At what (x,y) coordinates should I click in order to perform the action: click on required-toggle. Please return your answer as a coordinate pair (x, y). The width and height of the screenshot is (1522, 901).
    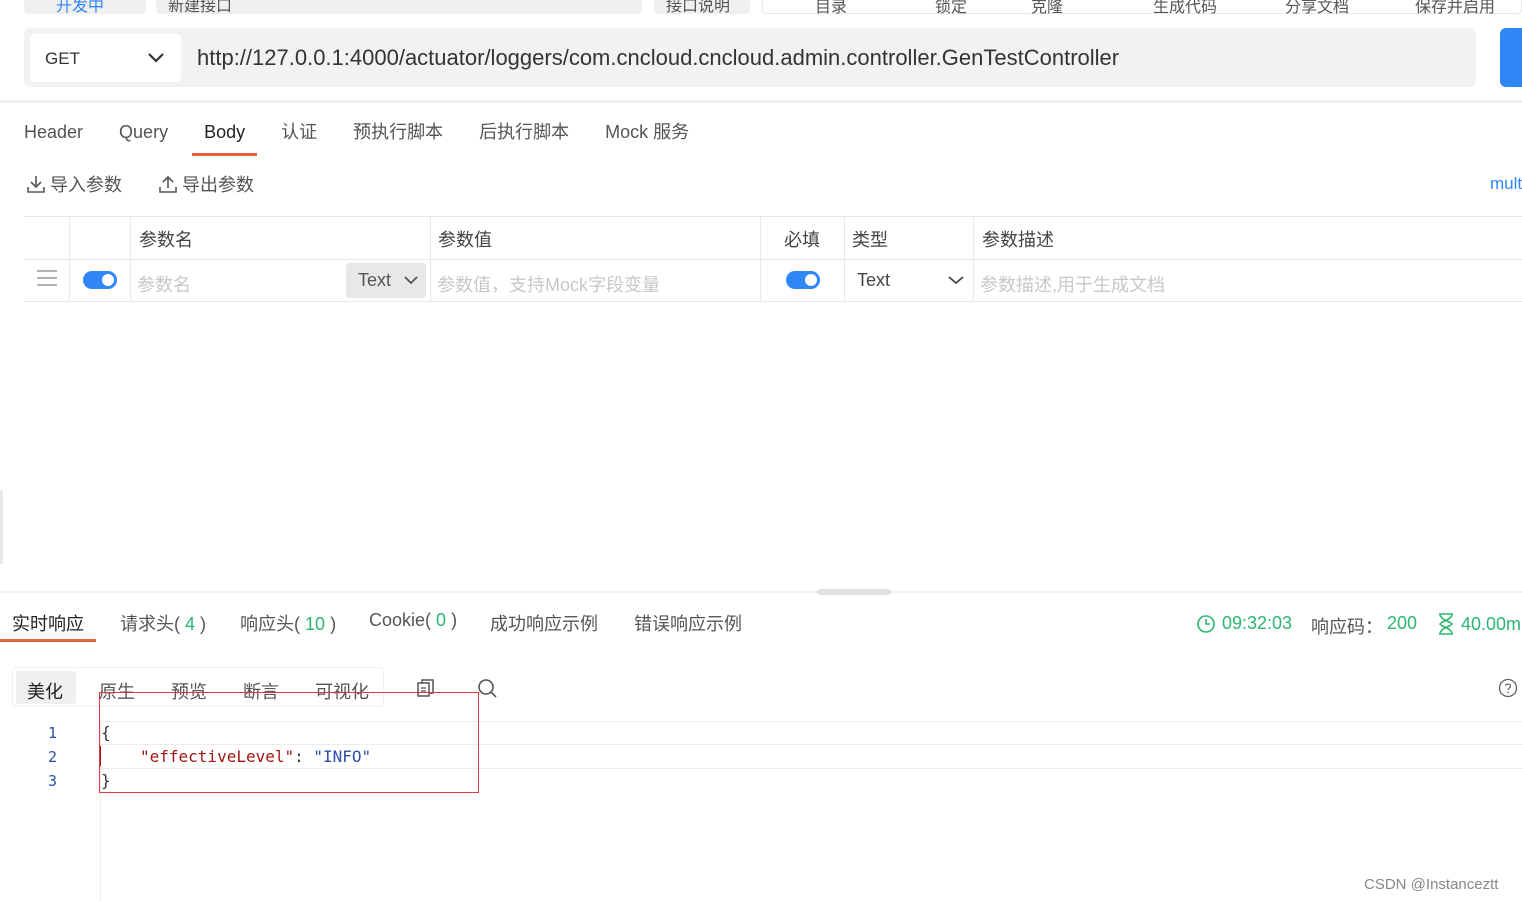
    Looking at the image, I should click on (803, 280).